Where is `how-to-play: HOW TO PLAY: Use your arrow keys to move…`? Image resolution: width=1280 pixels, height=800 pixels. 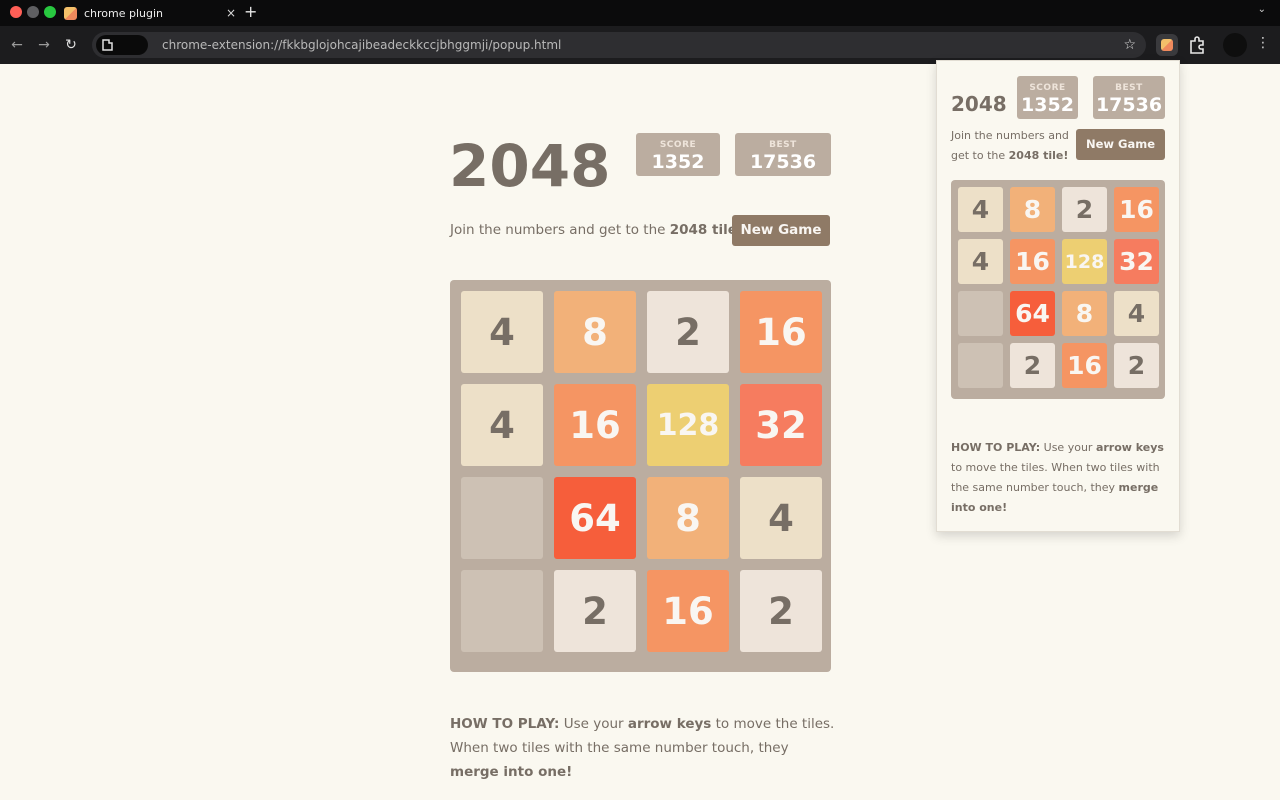 how-to-play: HOW TO PLAY: Use your arrow keys to move… is located at coordinates (645, 748).